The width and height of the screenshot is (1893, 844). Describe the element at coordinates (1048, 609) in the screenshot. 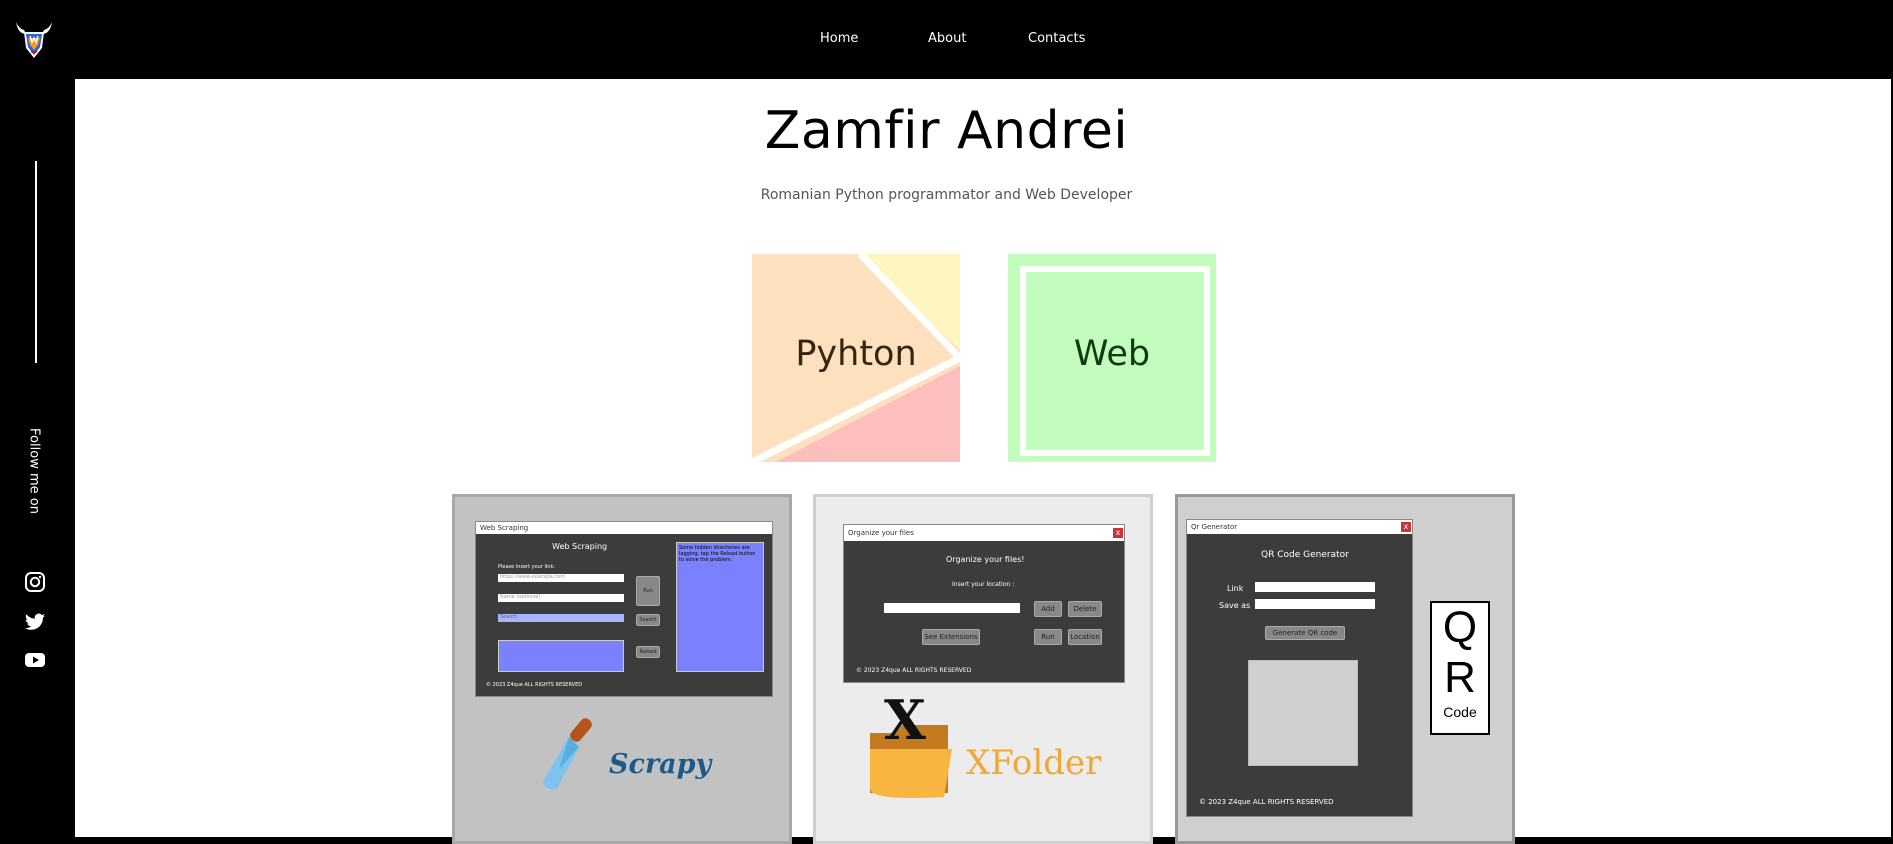

I see `xfolder-add-button: Add` at that location.